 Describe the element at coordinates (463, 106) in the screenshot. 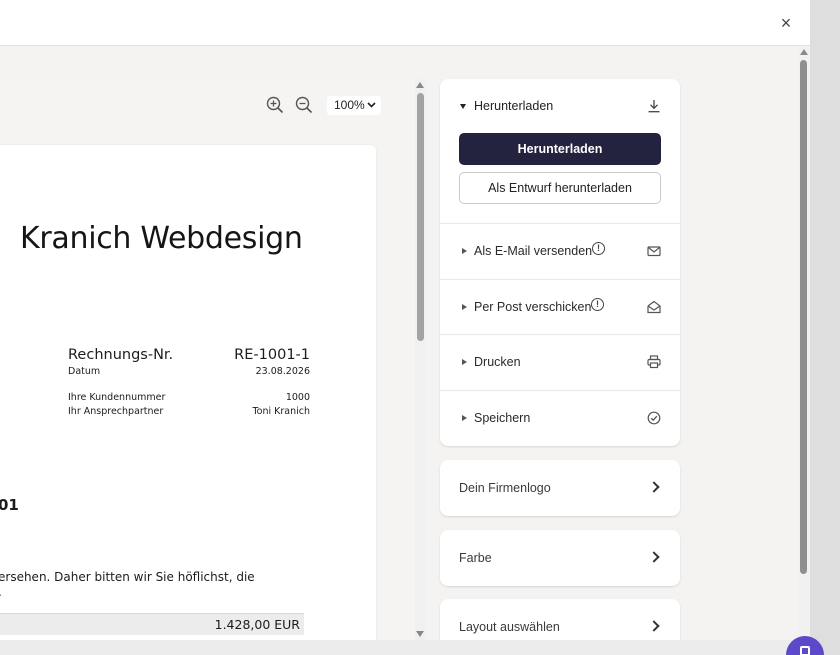

I see `caret-down-icon` at that location.